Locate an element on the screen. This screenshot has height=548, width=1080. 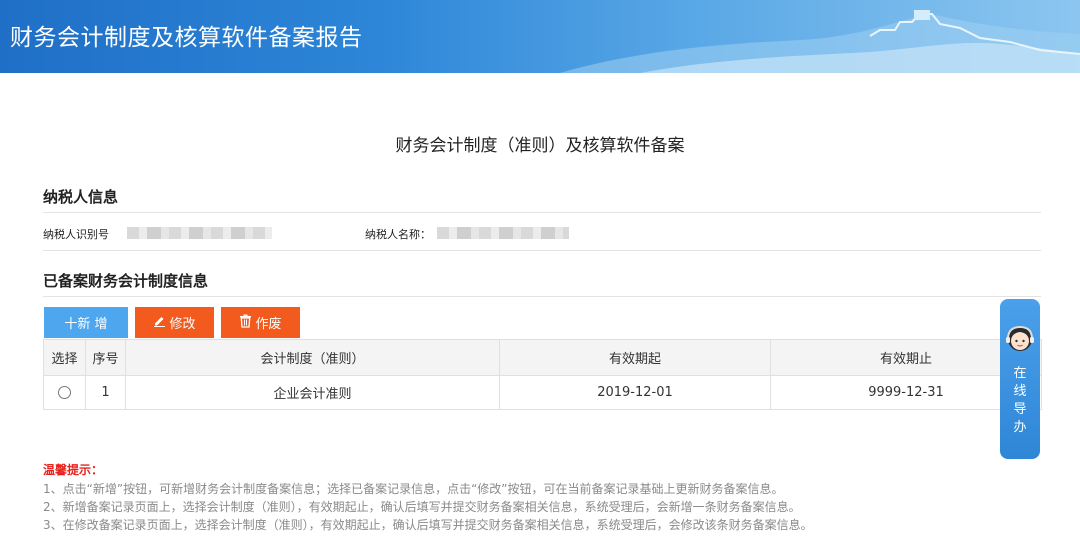
records-section-title: 已备案财务会计制度信息 is located at coordinates (126, 281).